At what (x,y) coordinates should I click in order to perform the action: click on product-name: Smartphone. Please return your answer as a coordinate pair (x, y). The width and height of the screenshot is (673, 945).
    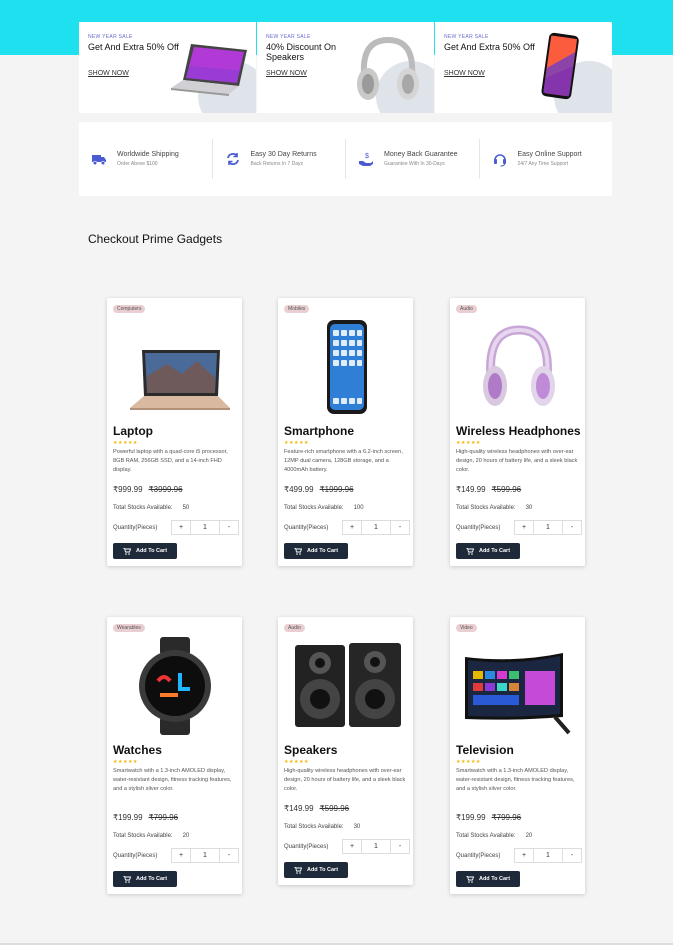
    Looking at the image, I should click on (319, 431).